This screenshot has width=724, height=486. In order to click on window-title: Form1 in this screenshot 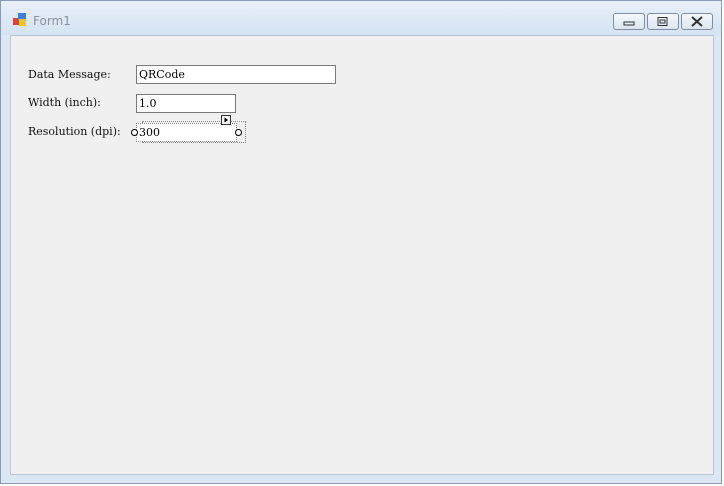, I will do `click(52, 21)`.